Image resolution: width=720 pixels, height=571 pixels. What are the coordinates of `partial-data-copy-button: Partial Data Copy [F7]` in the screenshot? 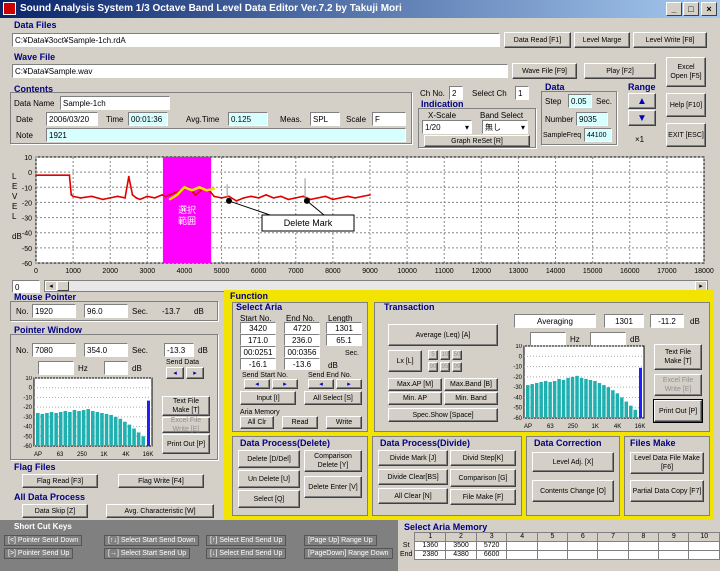 It's located at (667, 491).